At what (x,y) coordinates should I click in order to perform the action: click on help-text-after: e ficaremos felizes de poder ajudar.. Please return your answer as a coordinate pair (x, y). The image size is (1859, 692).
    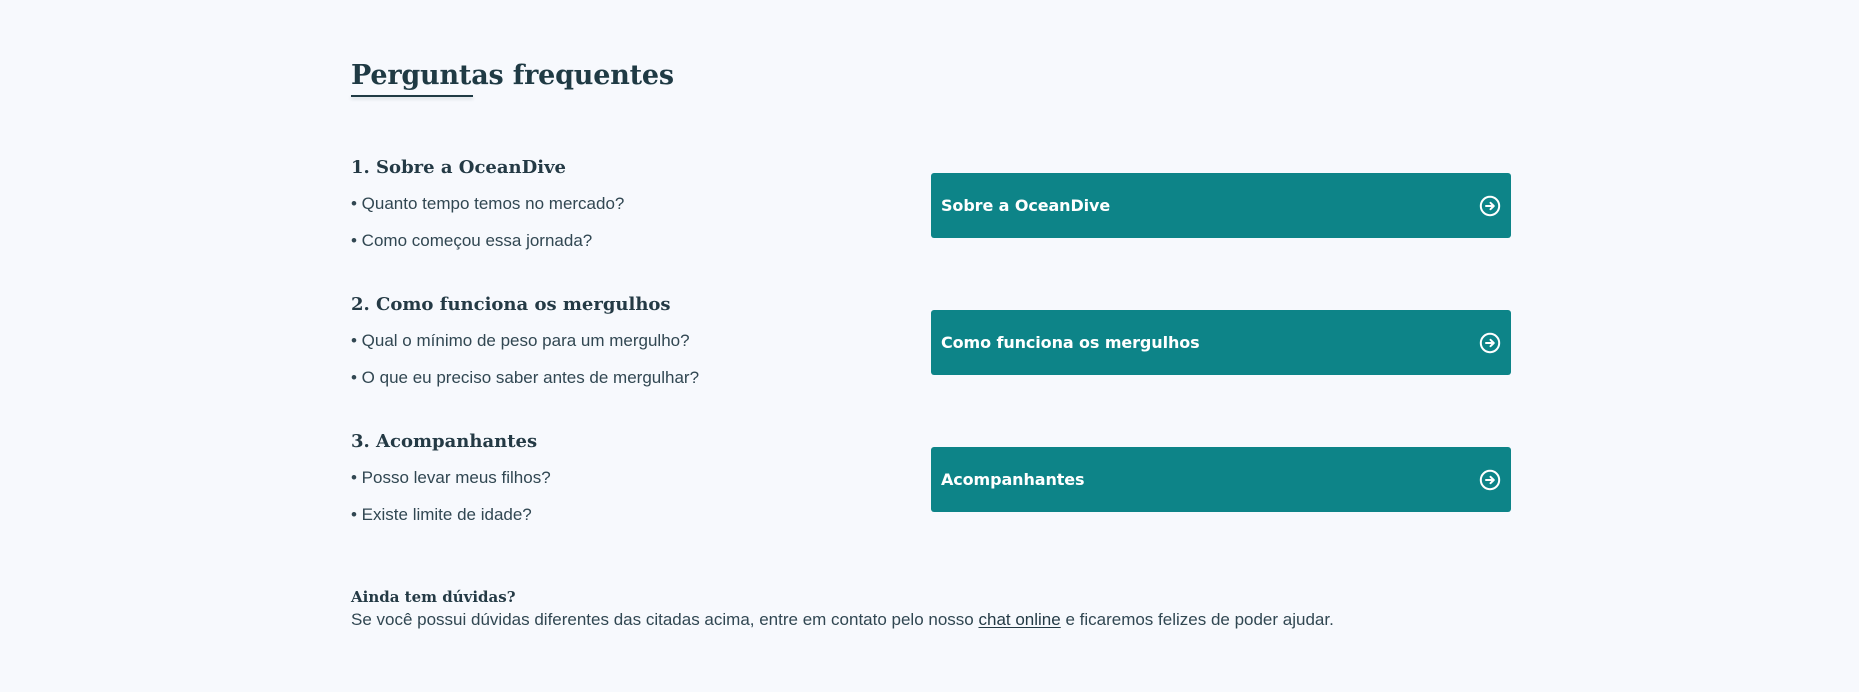
    Looking at the image, I should click on (1197, 619).